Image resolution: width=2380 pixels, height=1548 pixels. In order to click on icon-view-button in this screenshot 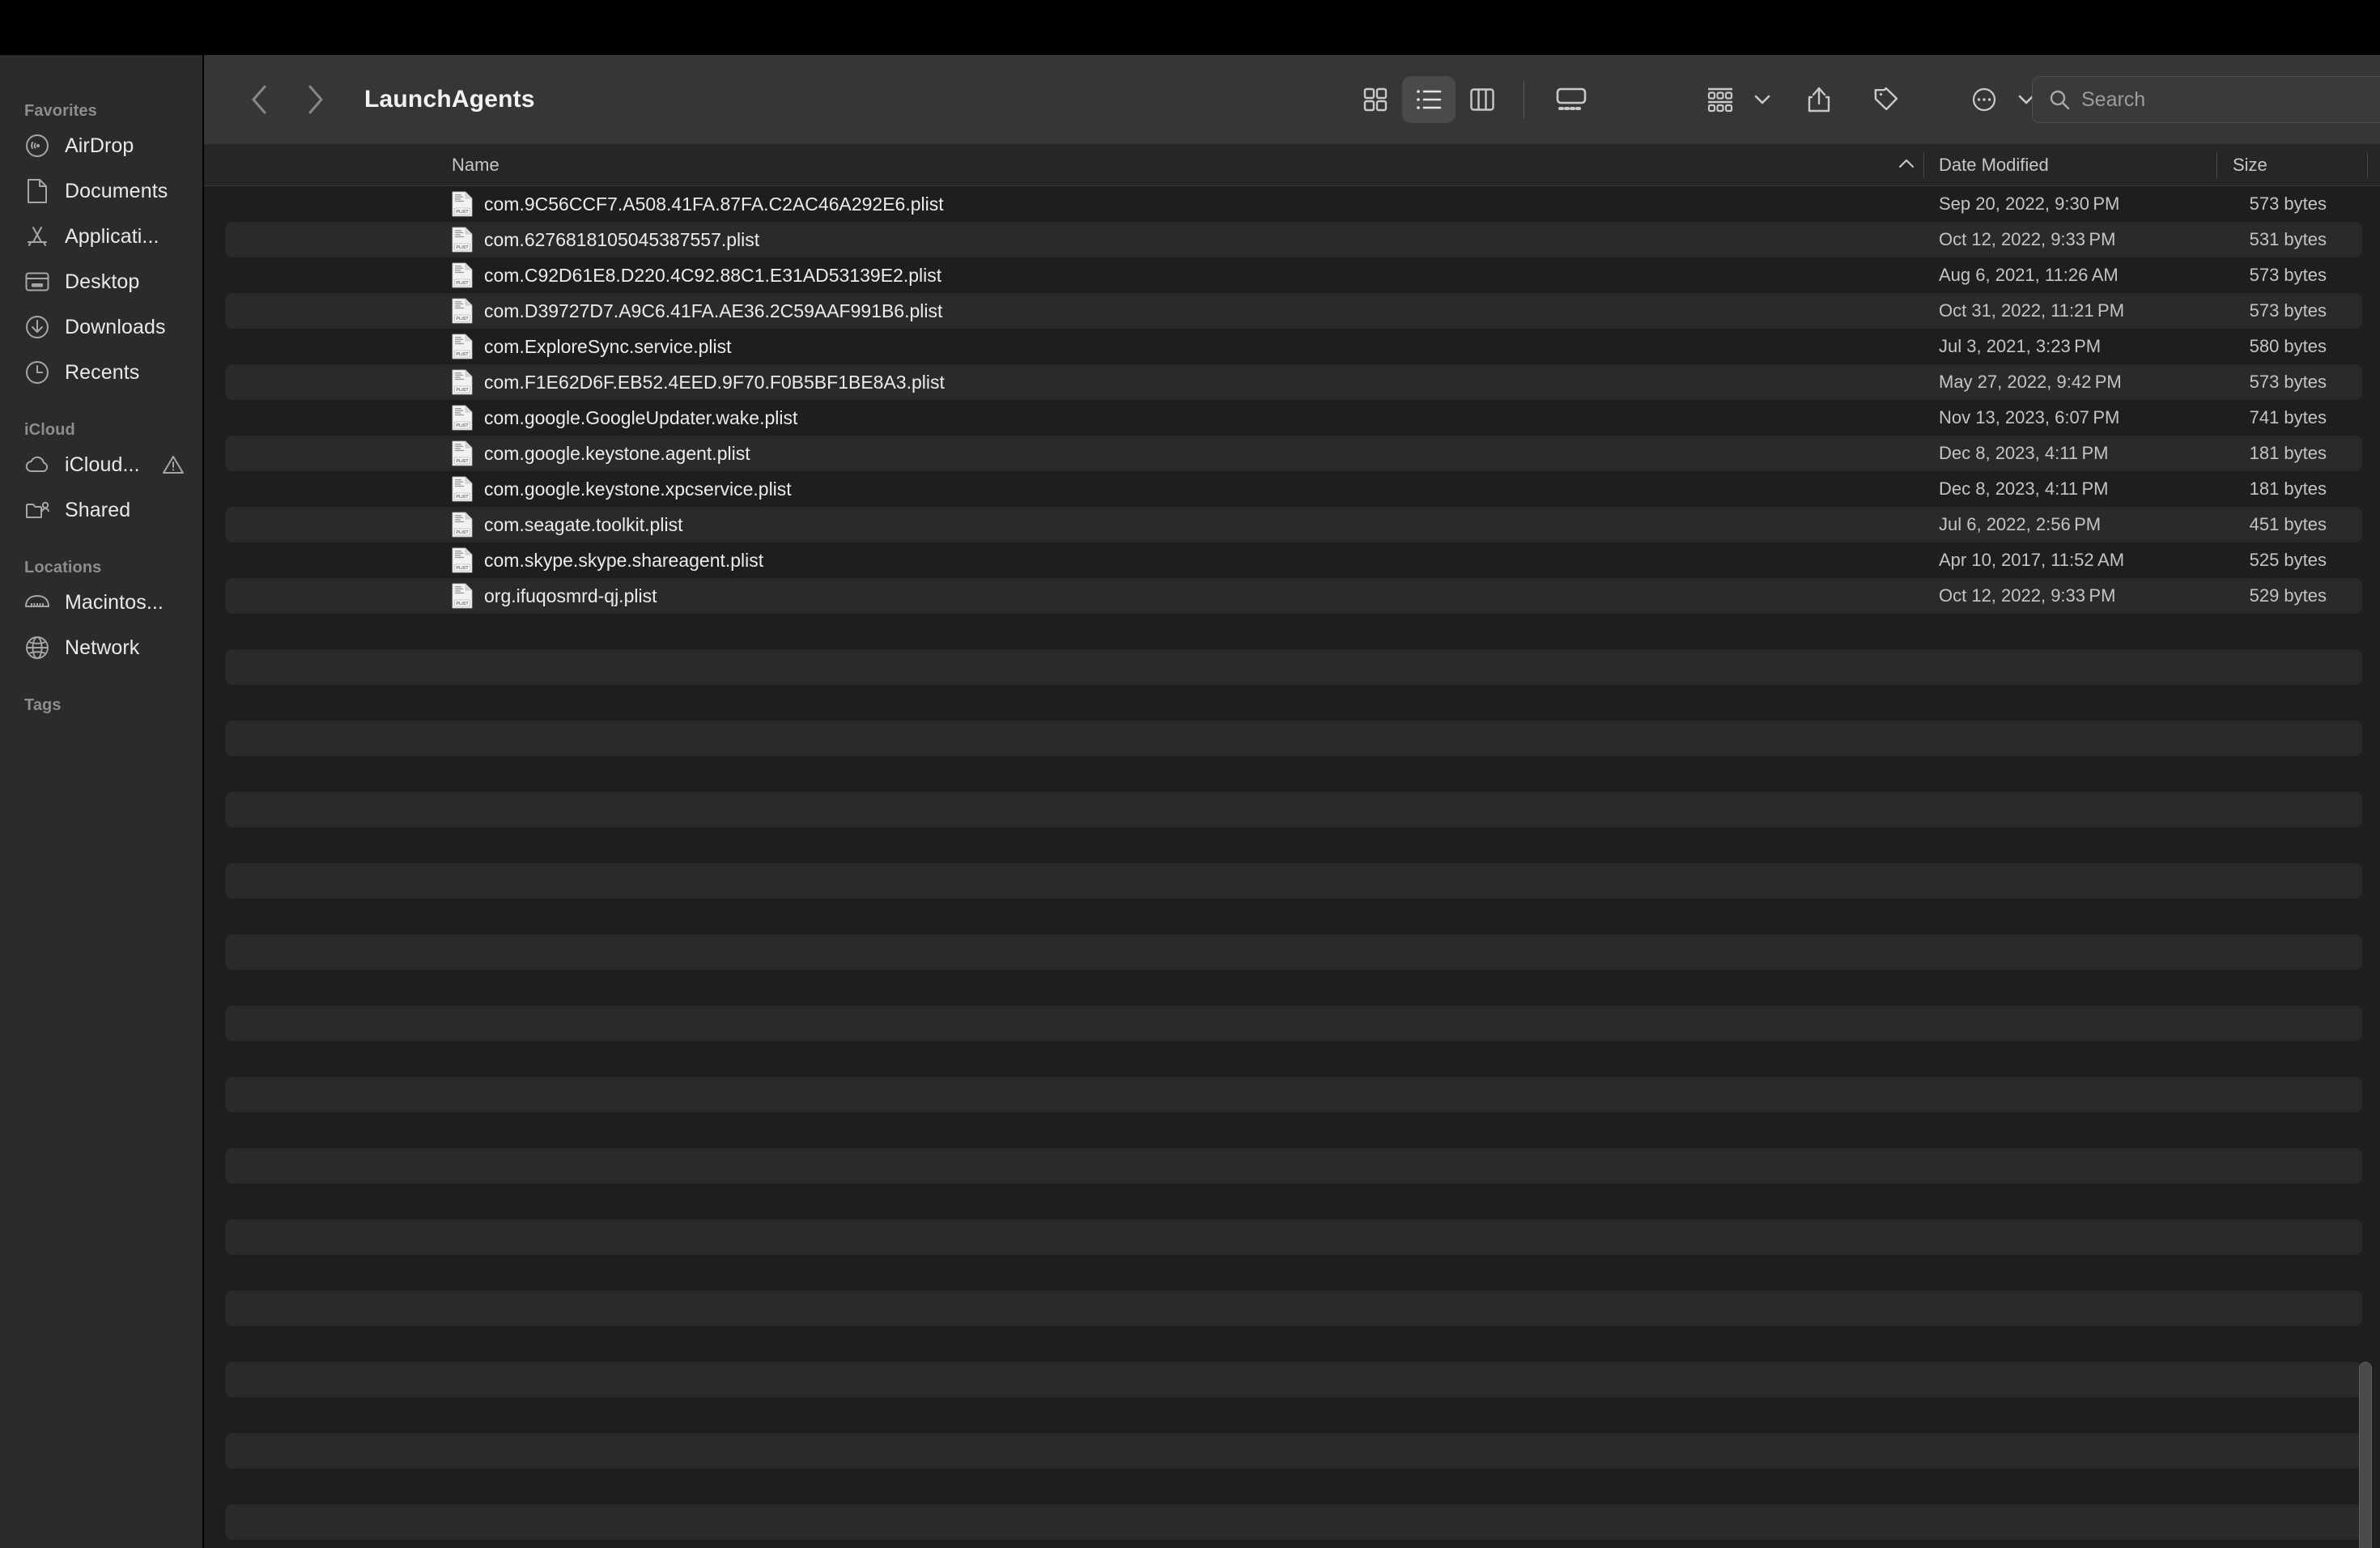, I will do `click(1375, 100)`.